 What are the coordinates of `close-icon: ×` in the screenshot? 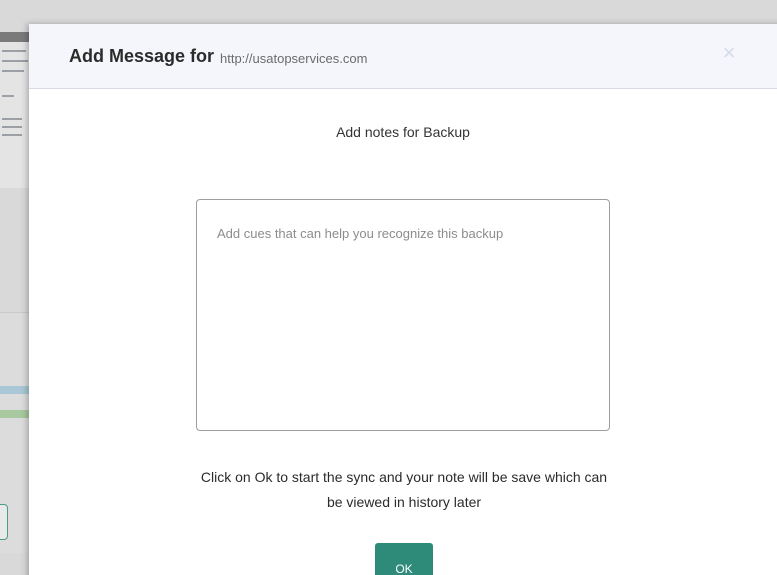 It's located at (729, 53).